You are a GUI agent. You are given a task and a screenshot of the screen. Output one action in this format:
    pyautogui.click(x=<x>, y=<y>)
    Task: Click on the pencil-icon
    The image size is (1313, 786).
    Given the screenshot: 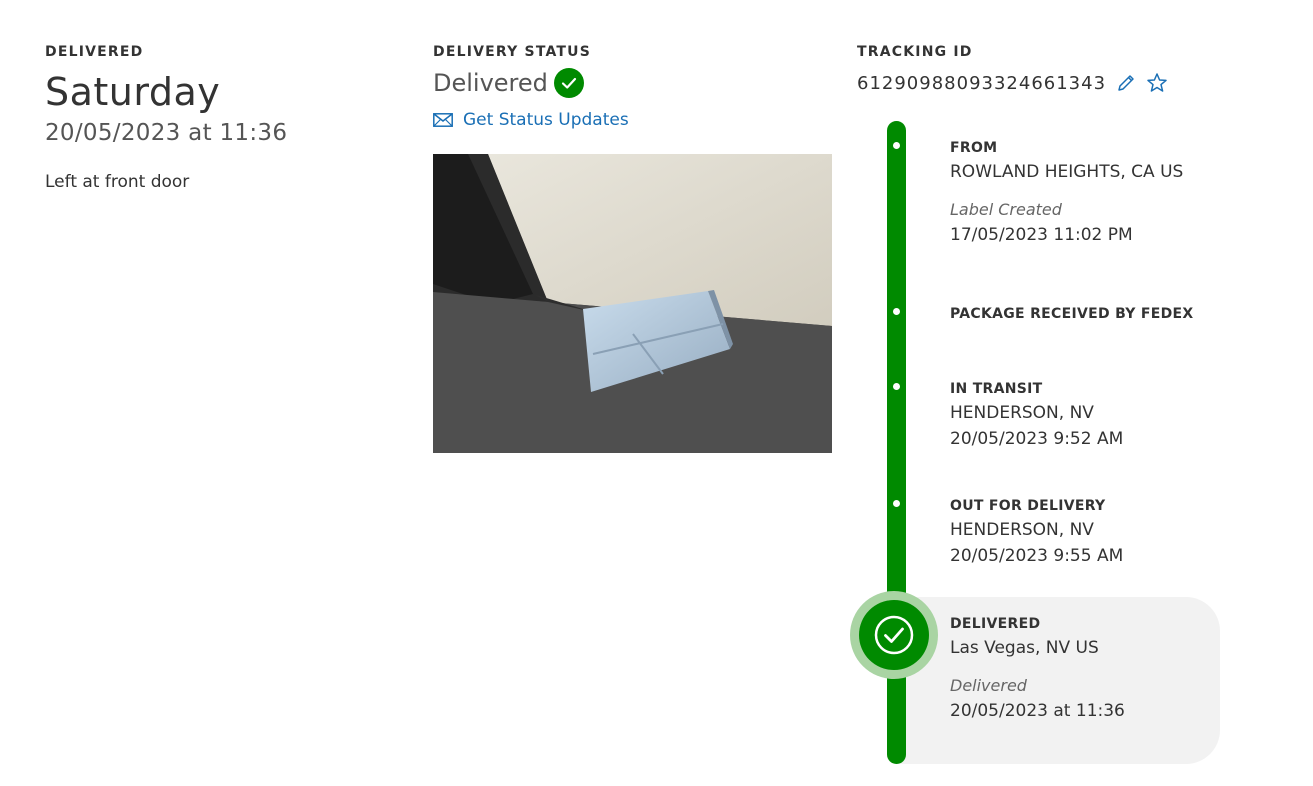 What is the action you would take?
    pyautogui.click(x=1126, y=83)
    